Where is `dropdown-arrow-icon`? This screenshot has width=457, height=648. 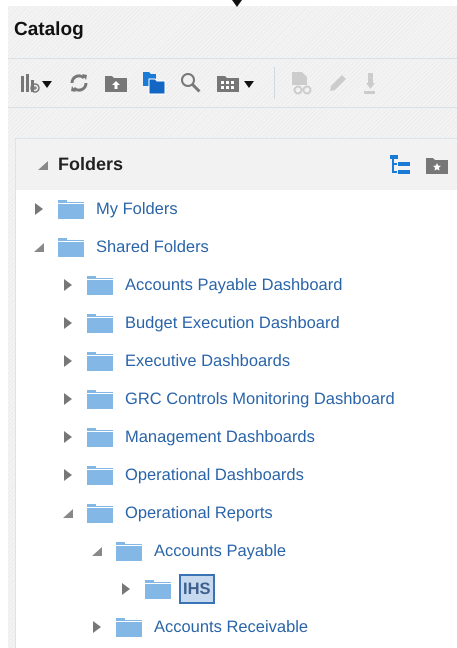 dropdown-arrow-icon is located at coordinates (237, 4).